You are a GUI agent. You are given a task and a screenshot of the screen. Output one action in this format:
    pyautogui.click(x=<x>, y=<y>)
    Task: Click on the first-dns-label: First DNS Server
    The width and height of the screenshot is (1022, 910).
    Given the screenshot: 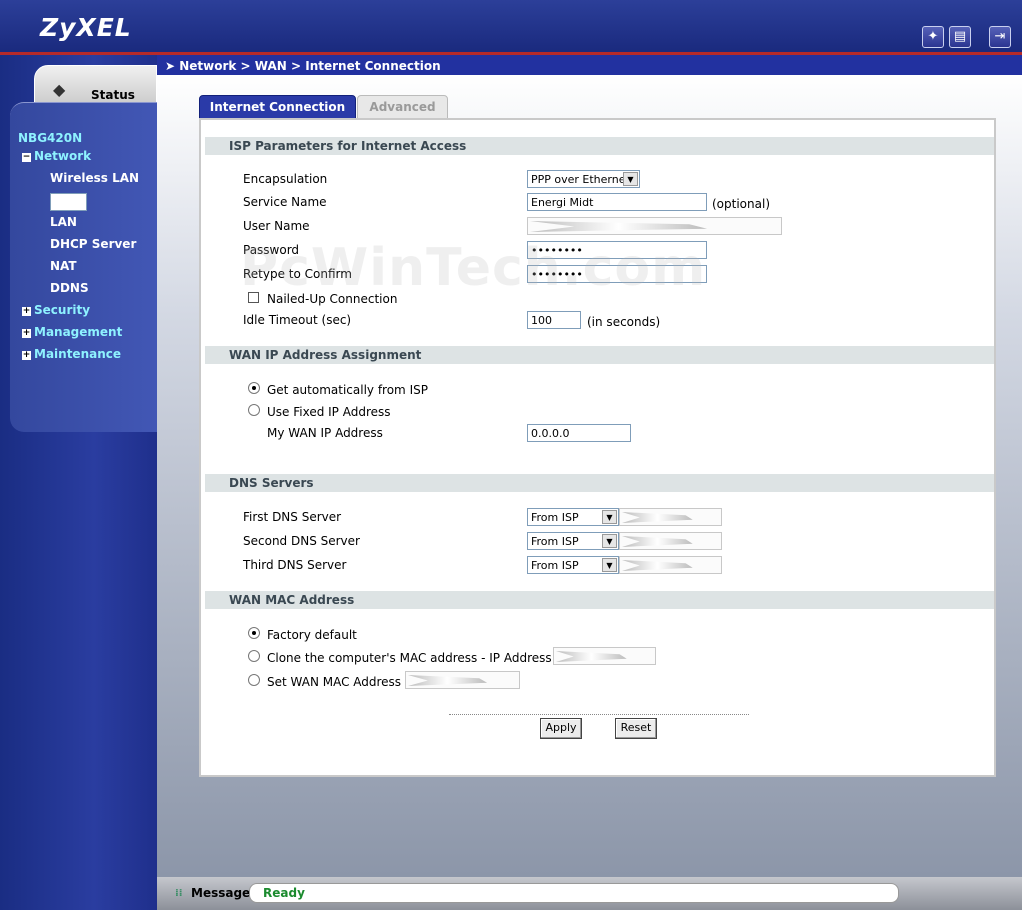 What is the action you would take?
    pyautogui.click(x=292, y=517)
    